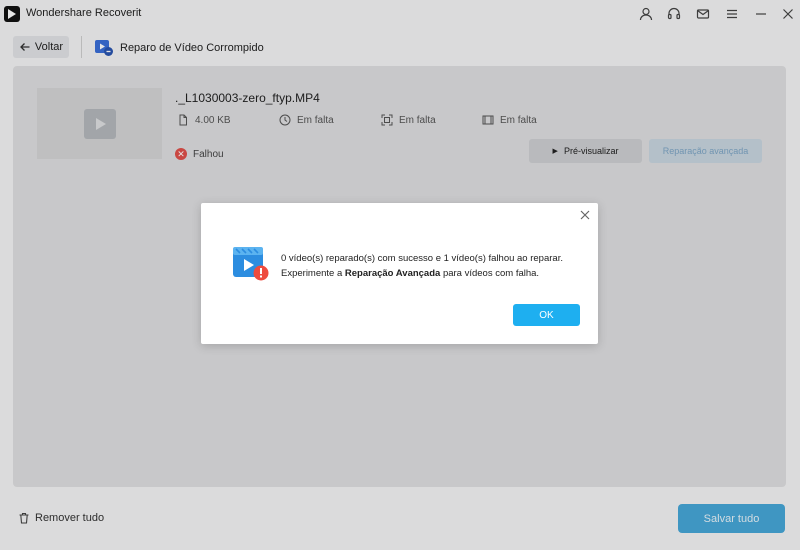 This screenshot has height=550, width=800. Describe the element at coordinates (585, 215) in the screenshot. I see `dialog-close-icon` at that location.